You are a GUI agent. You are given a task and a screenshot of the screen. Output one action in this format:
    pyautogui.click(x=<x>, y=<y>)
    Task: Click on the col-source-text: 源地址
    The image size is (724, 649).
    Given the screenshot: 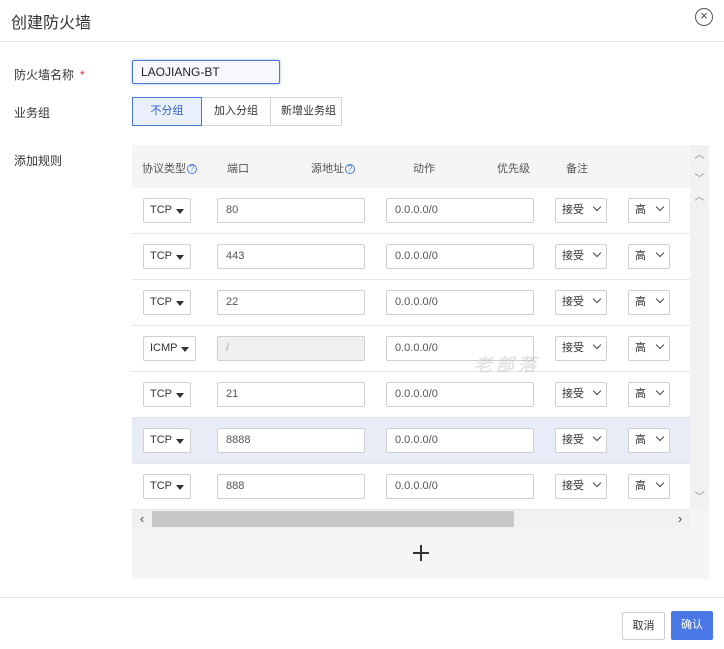 What is the action you would take?
    pyautogui.click(x=327, y=169)
    